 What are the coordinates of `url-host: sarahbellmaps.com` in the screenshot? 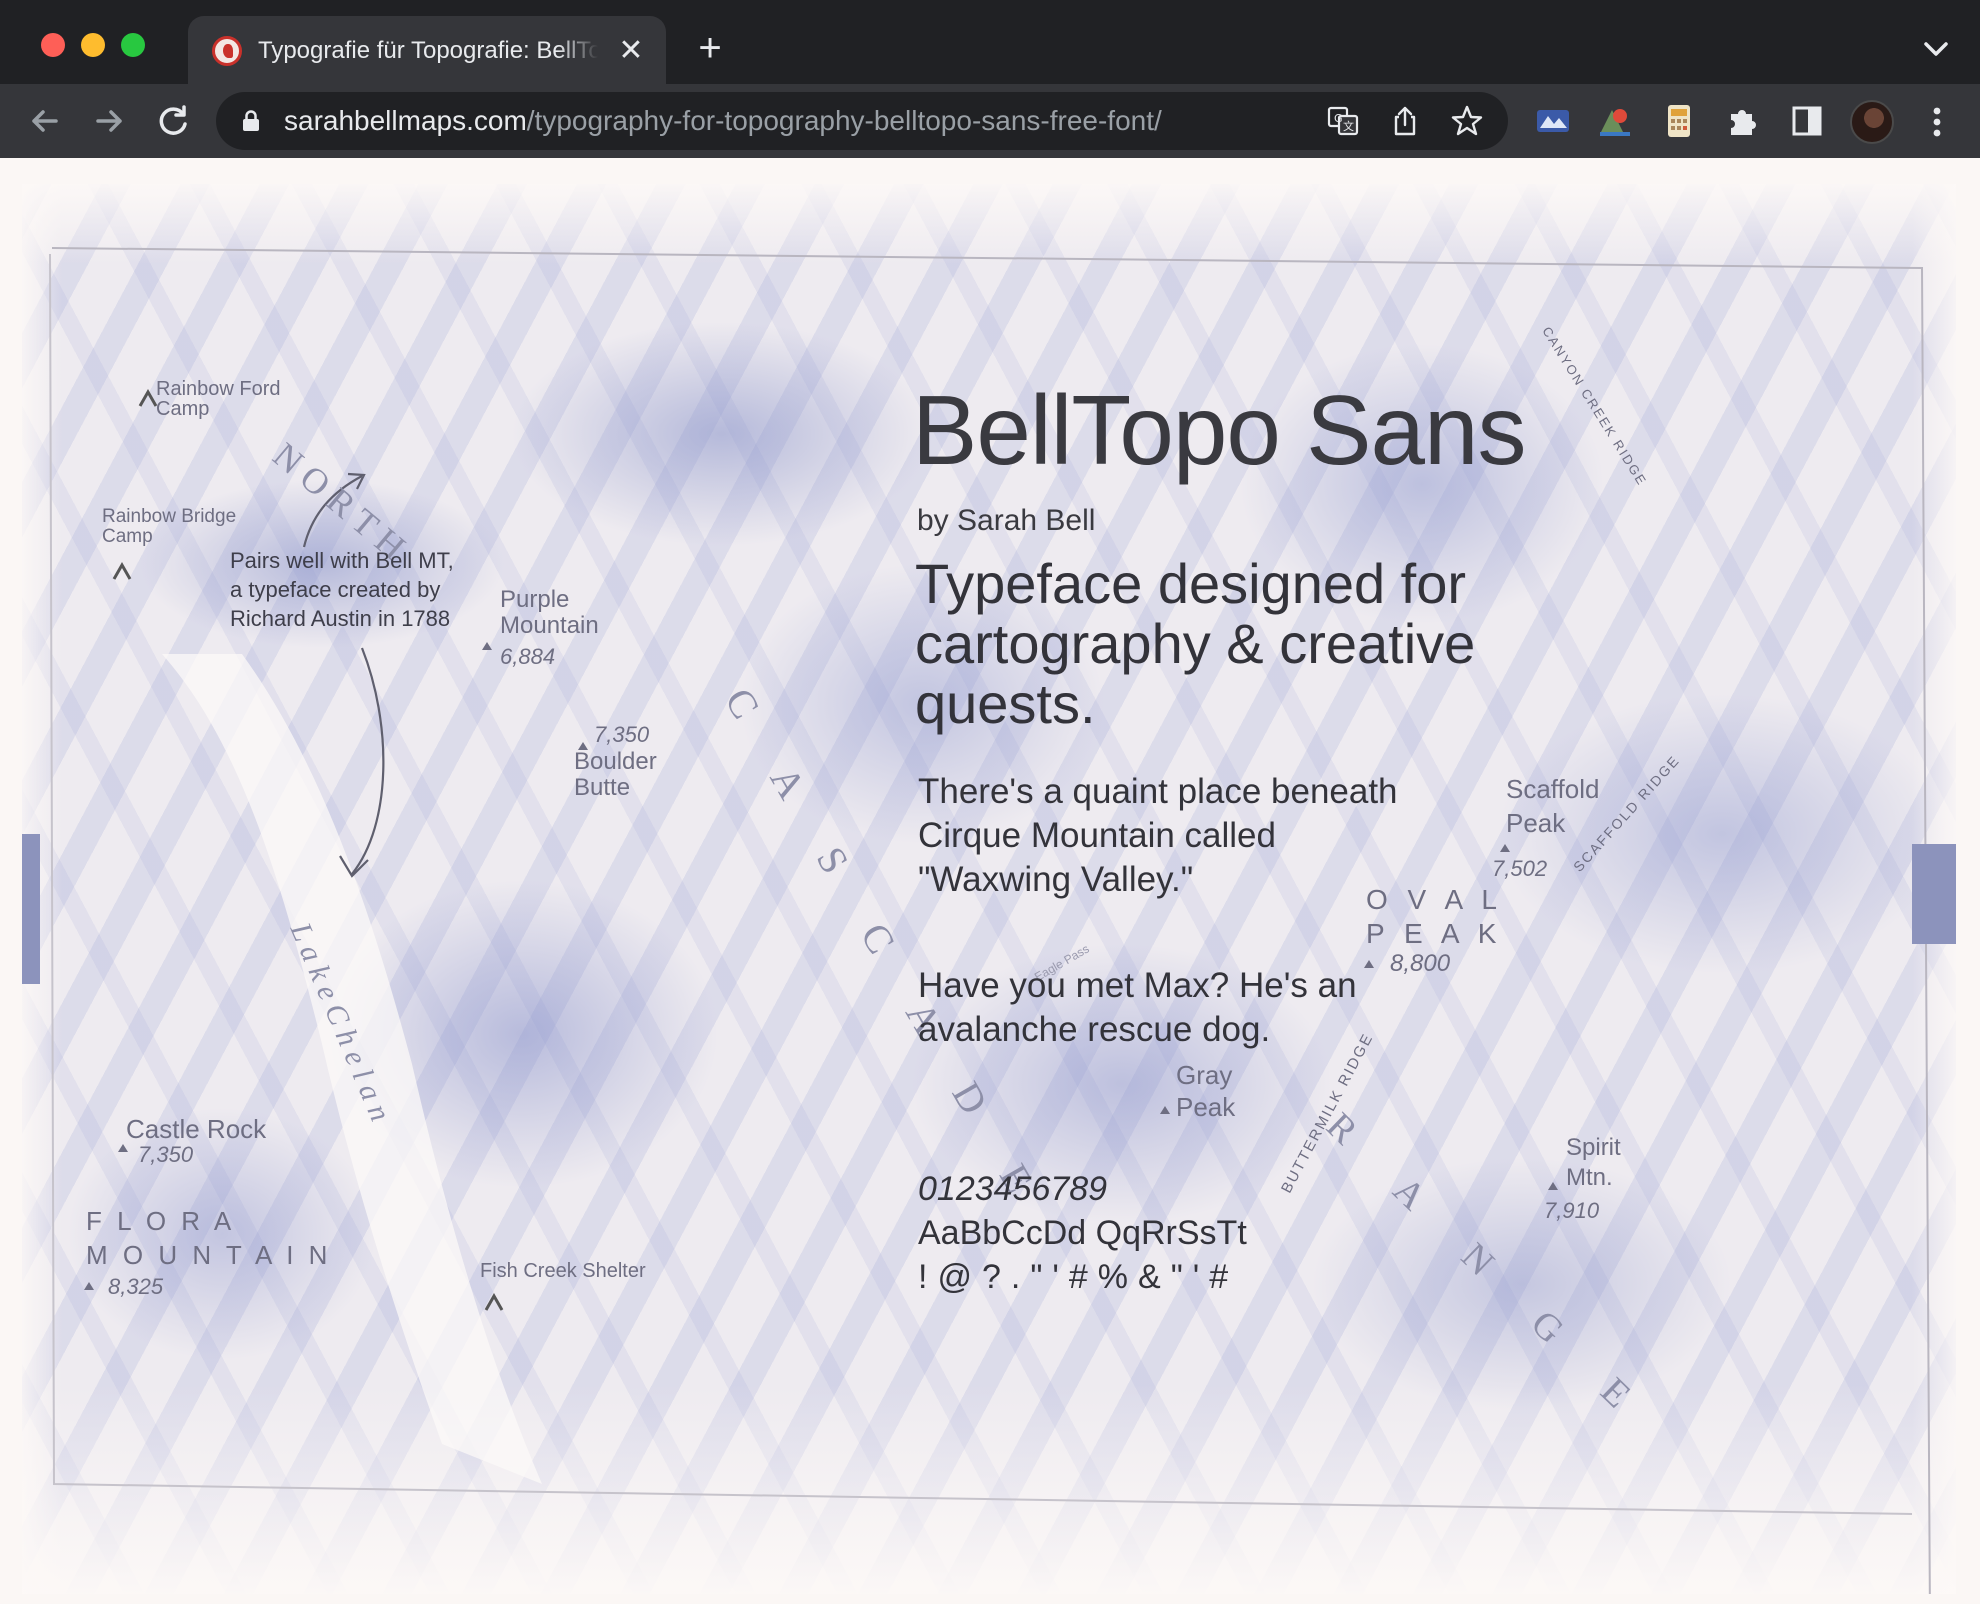 It's located at (405, 120).